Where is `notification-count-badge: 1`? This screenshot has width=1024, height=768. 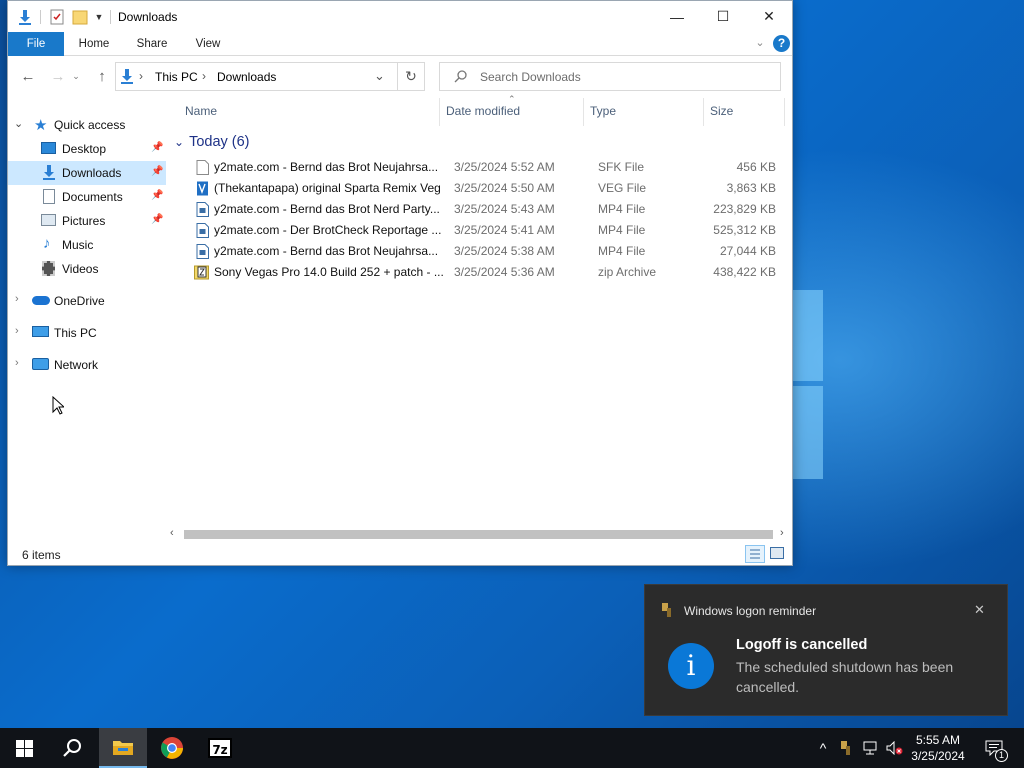
notification-count-badge: 1 is located at coordinates (1001, 755).